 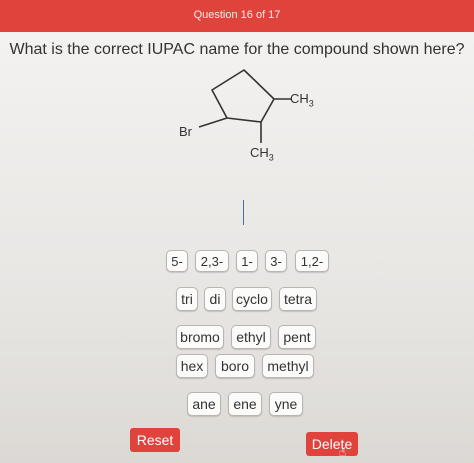 I want to click on tile-pent: pent, so click(x=297, y=337).